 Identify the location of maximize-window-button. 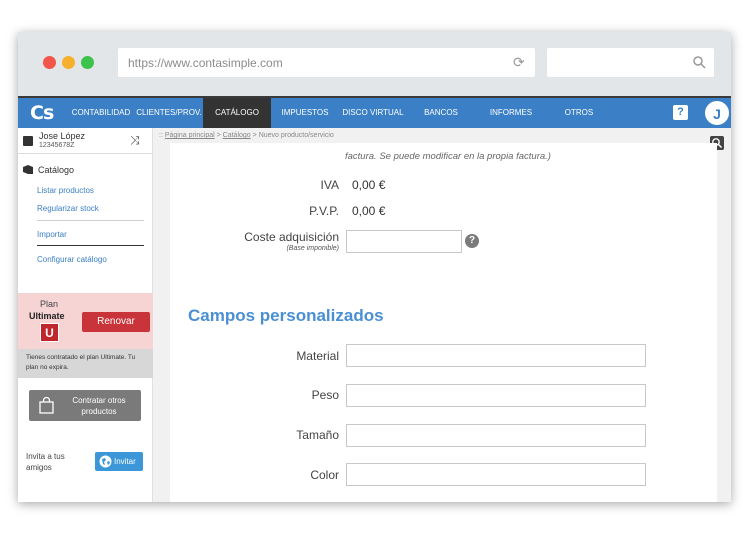
(87, 62).